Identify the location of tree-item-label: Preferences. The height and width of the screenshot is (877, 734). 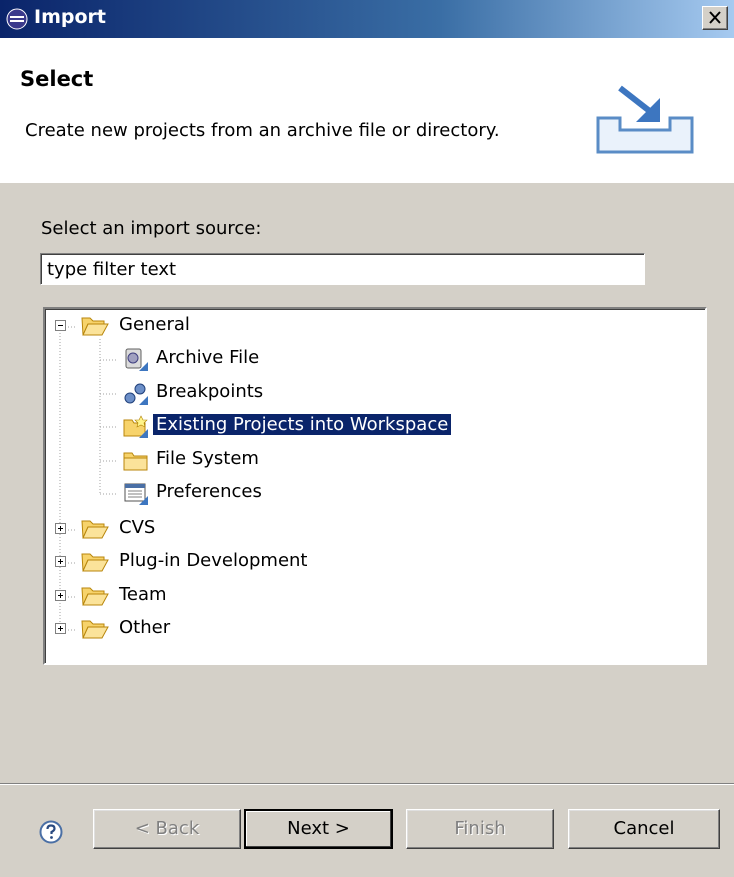
(209, 491).